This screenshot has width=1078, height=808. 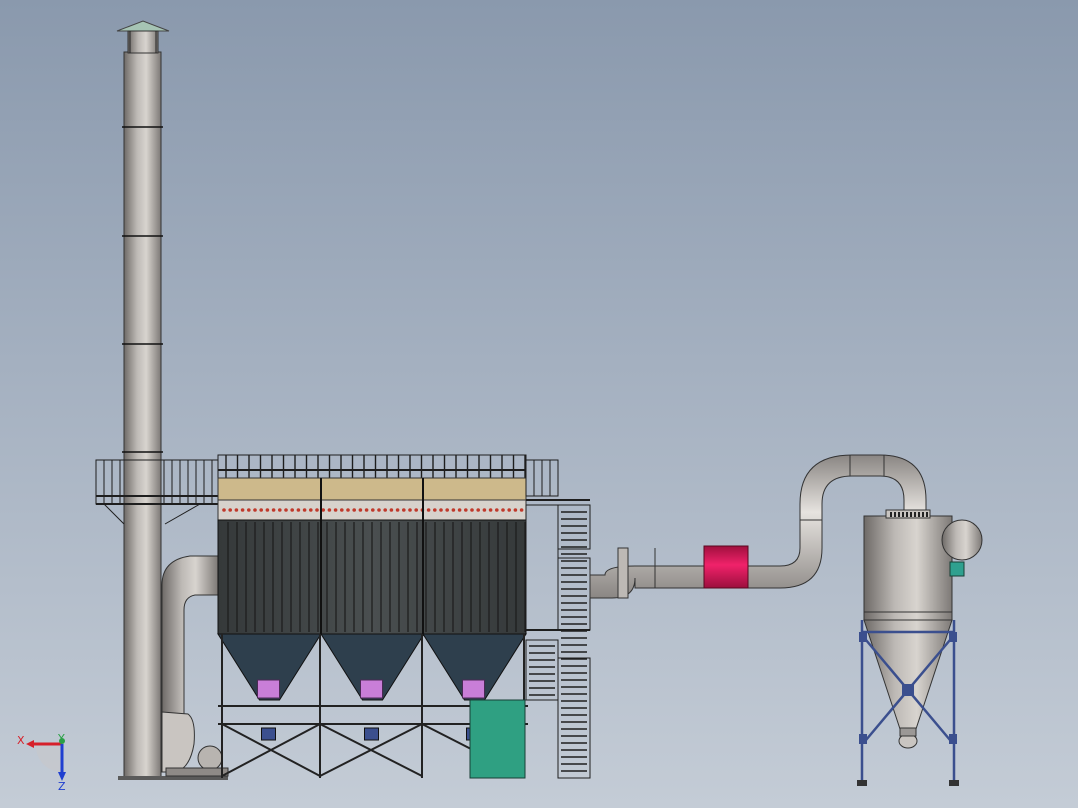 What do you see at coordinates (21, 740) in the screenshot?
I see `x-axis-label: X` at bounding box center [21, 740].